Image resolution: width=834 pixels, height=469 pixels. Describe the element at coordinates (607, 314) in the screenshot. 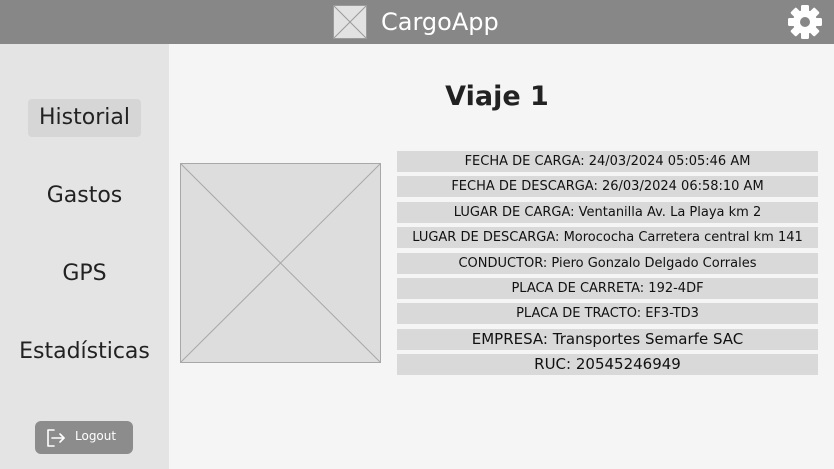

I see `detail-placa-tracto: PLACA DE TRACTO: EF3-TD3` at that location.